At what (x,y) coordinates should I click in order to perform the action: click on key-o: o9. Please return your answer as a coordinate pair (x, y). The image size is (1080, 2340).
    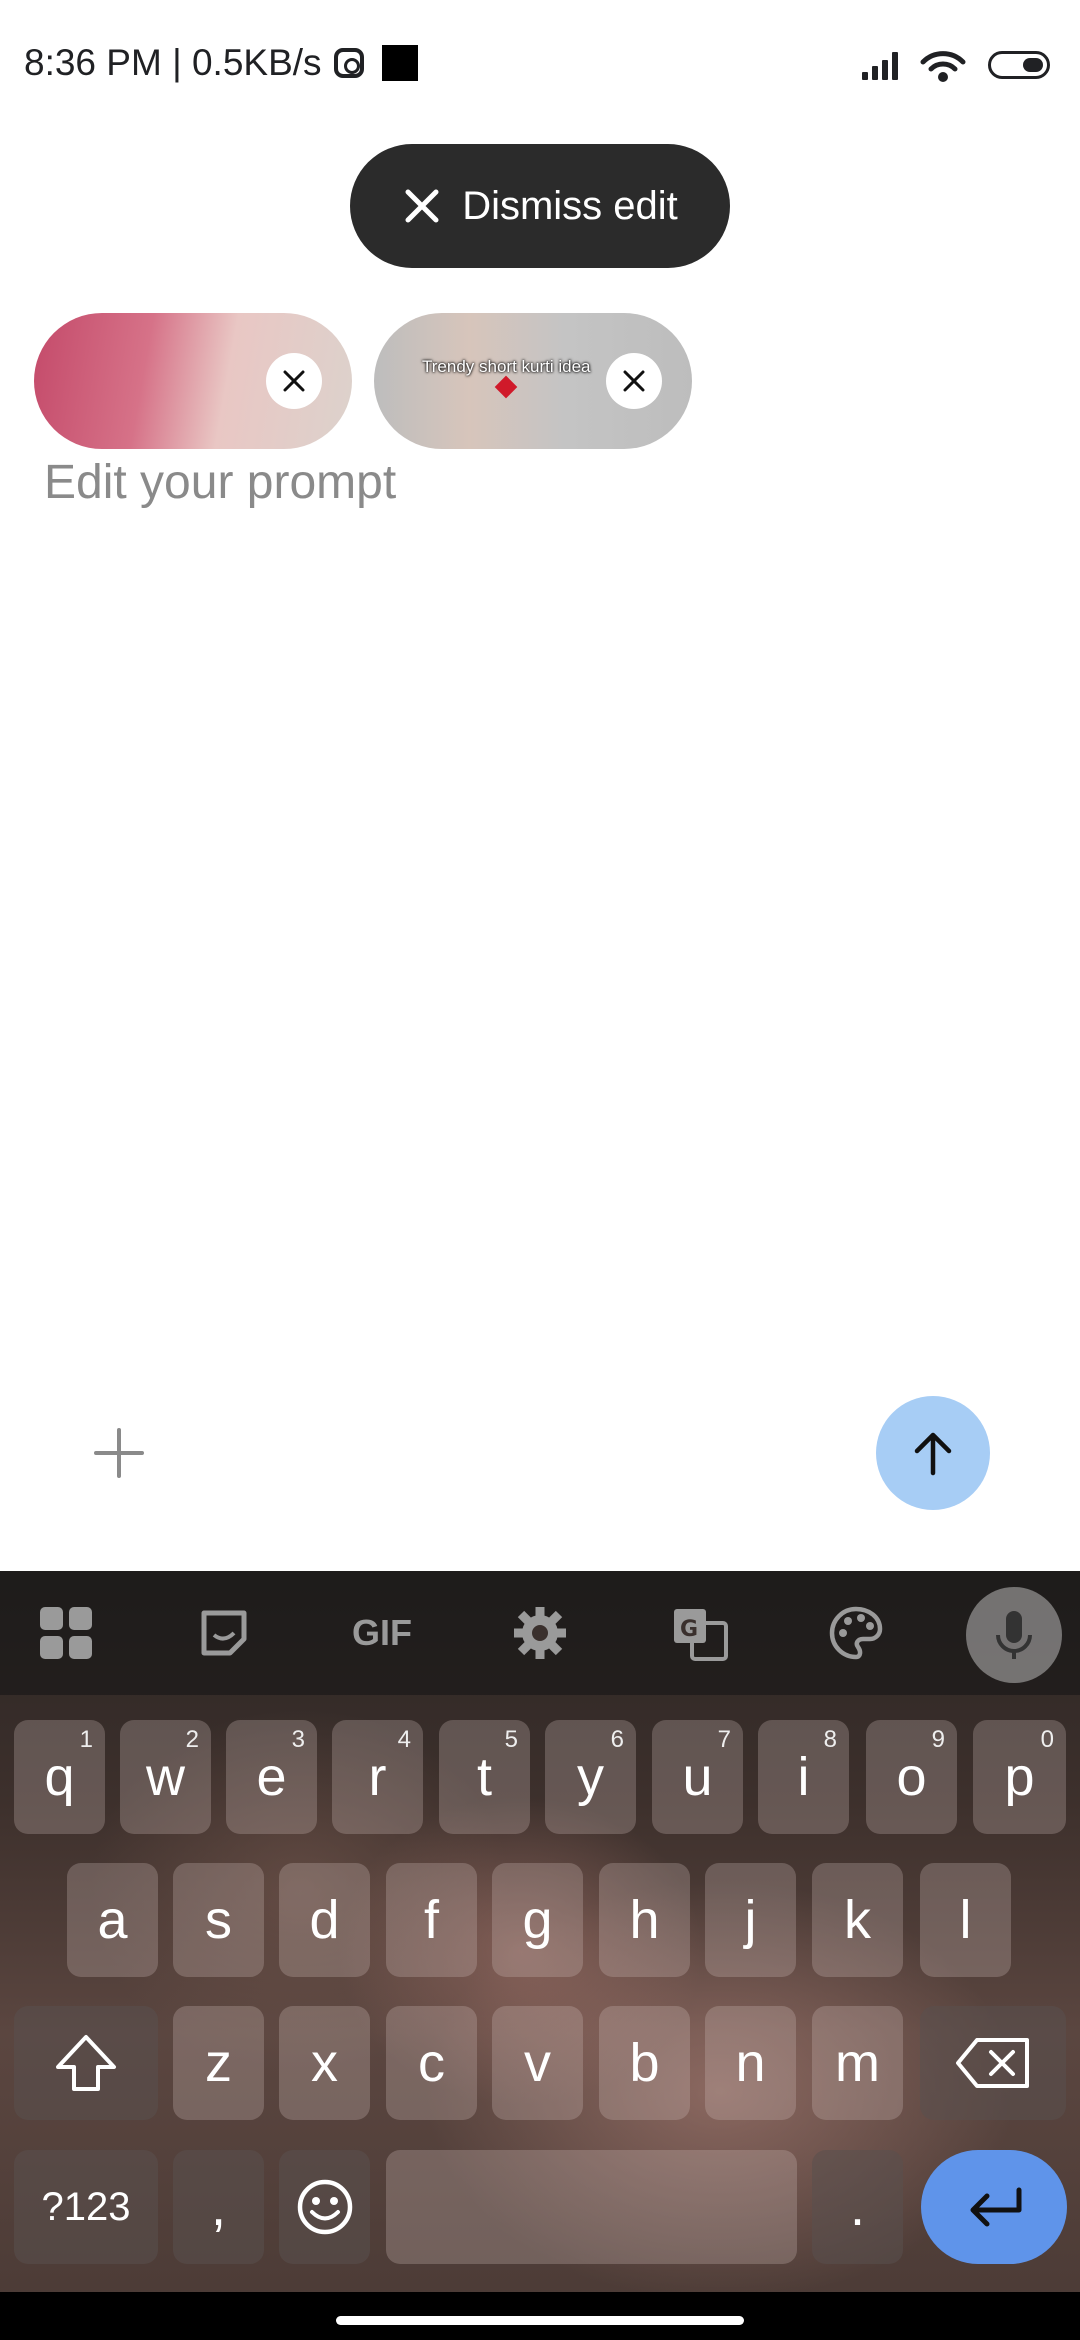
    Looking at the image, I should click on (911, 1777).